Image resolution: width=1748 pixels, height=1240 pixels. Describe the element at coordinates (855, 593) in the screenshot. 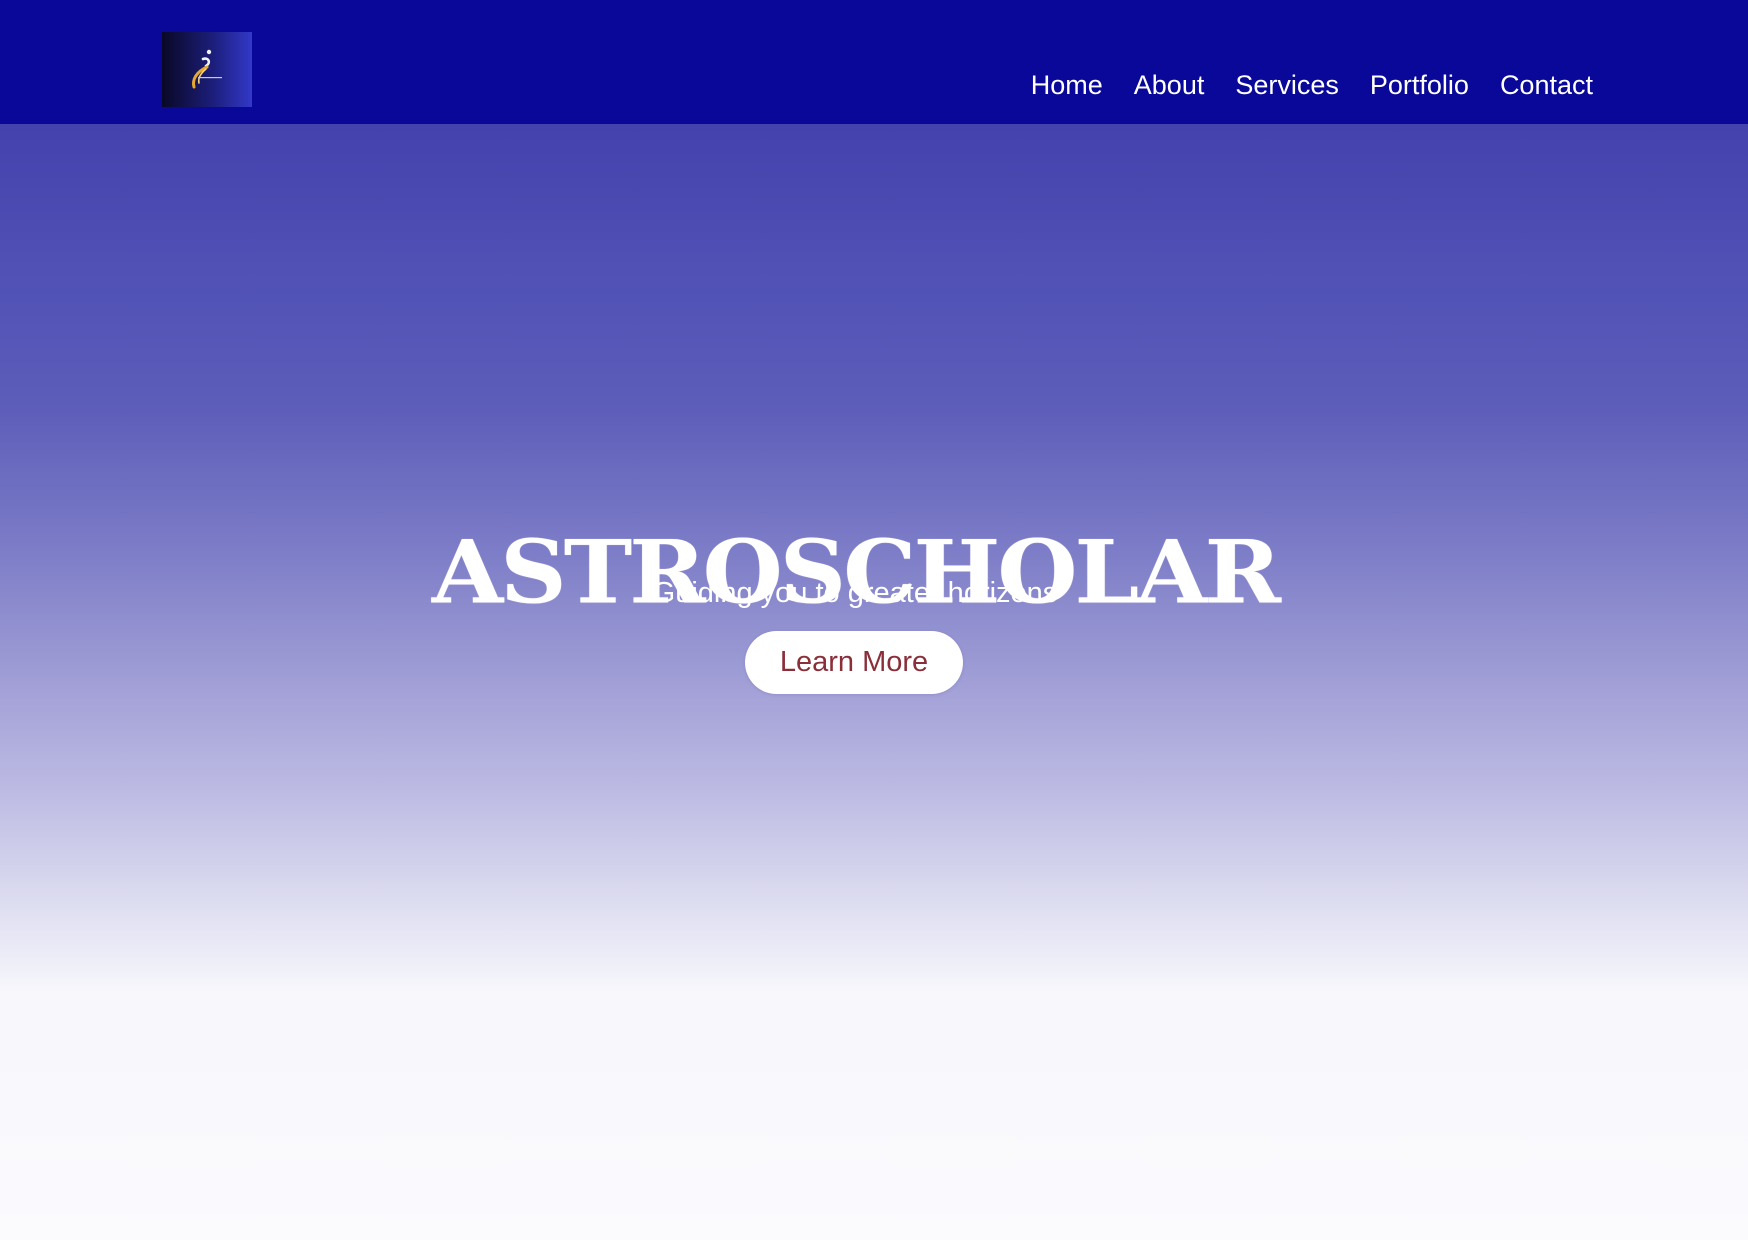

I see `hero-subtitle: Guiding you to greater horizons` at that location.